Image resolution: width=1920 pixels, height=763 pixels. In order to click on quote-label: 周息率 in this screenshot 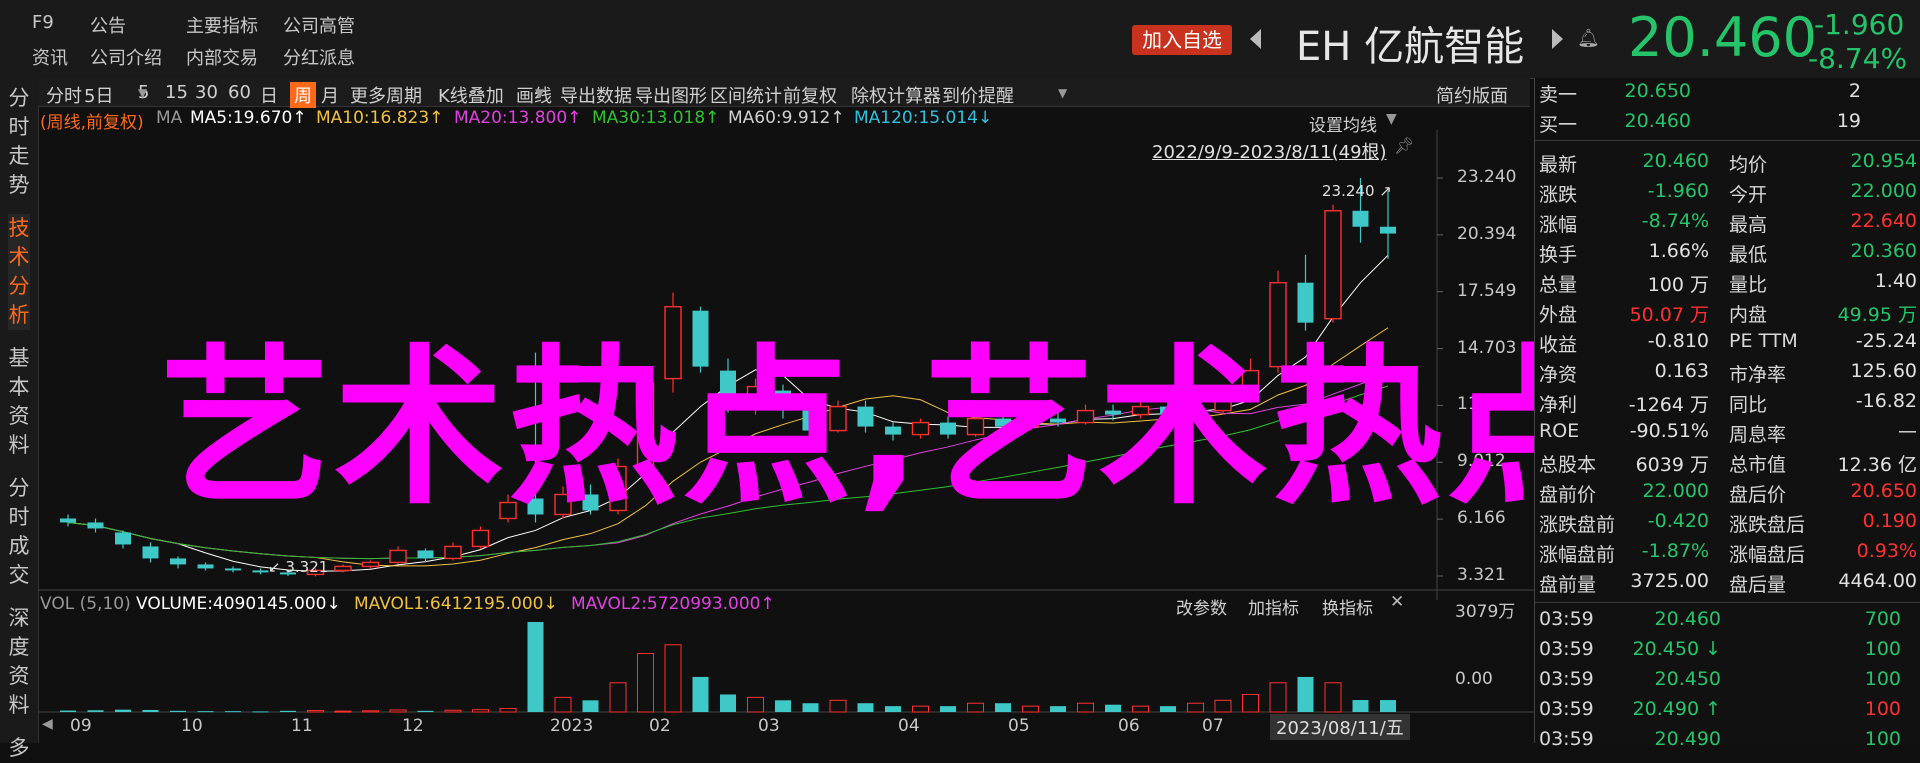, I will do `click(1758, 435)`.